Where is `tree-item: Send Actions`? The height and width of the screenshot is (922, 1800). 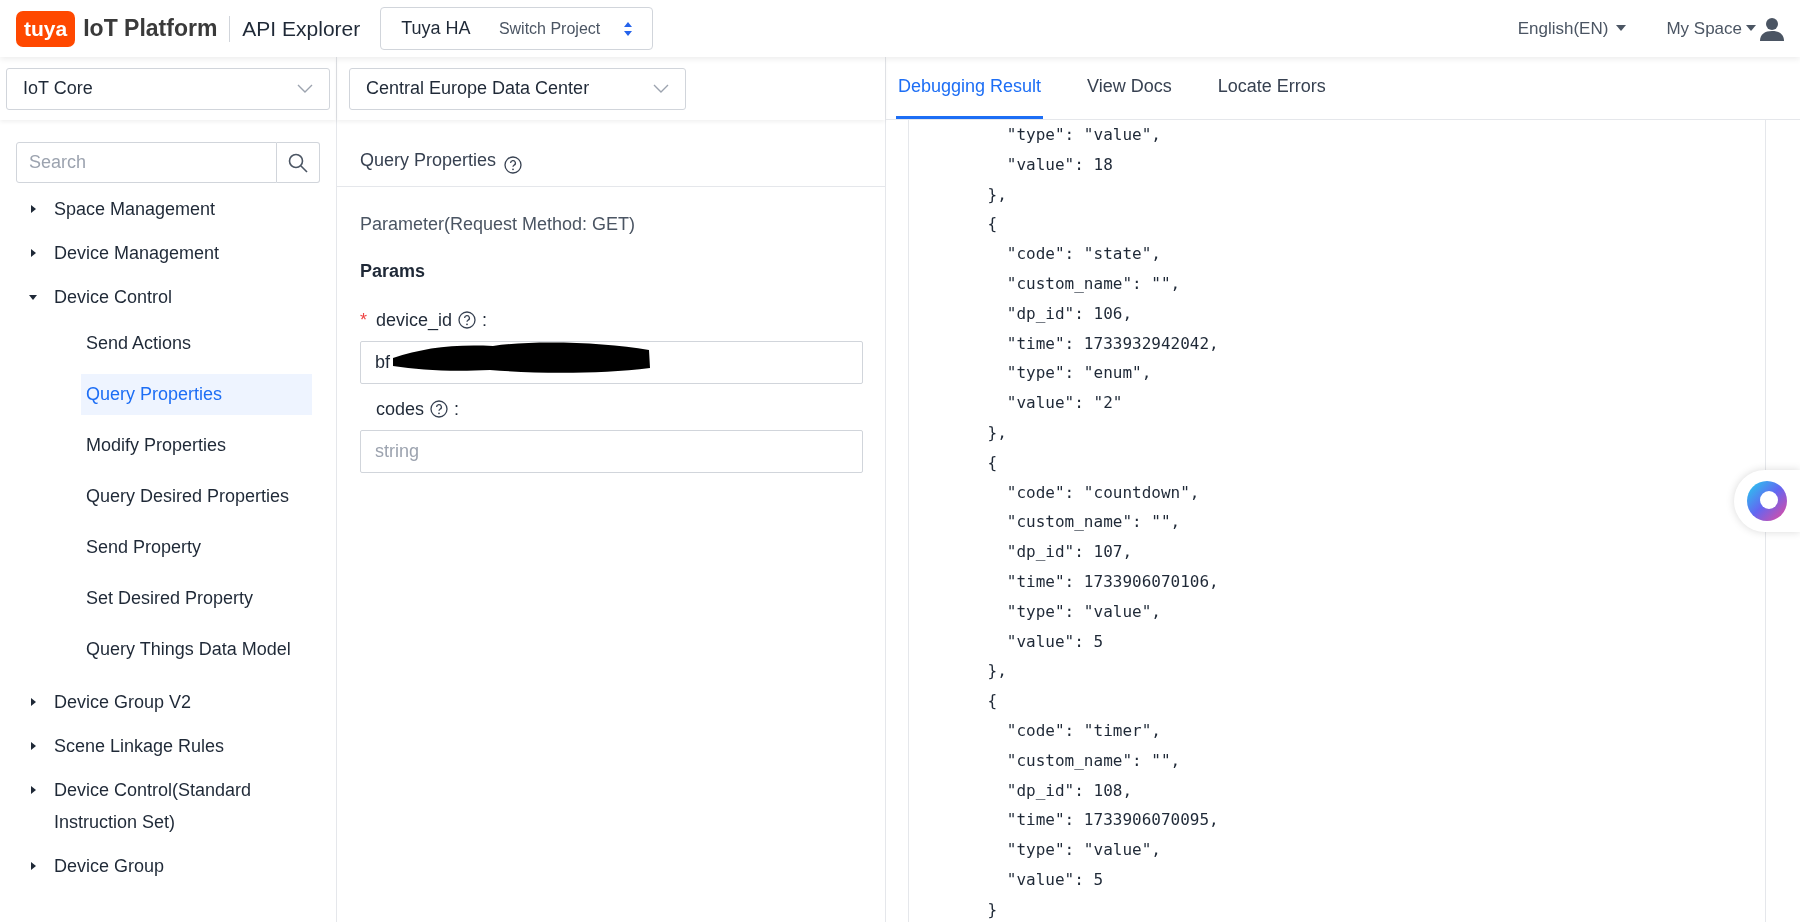
tree-item: Send Actions is located at coordinates (196, 343).